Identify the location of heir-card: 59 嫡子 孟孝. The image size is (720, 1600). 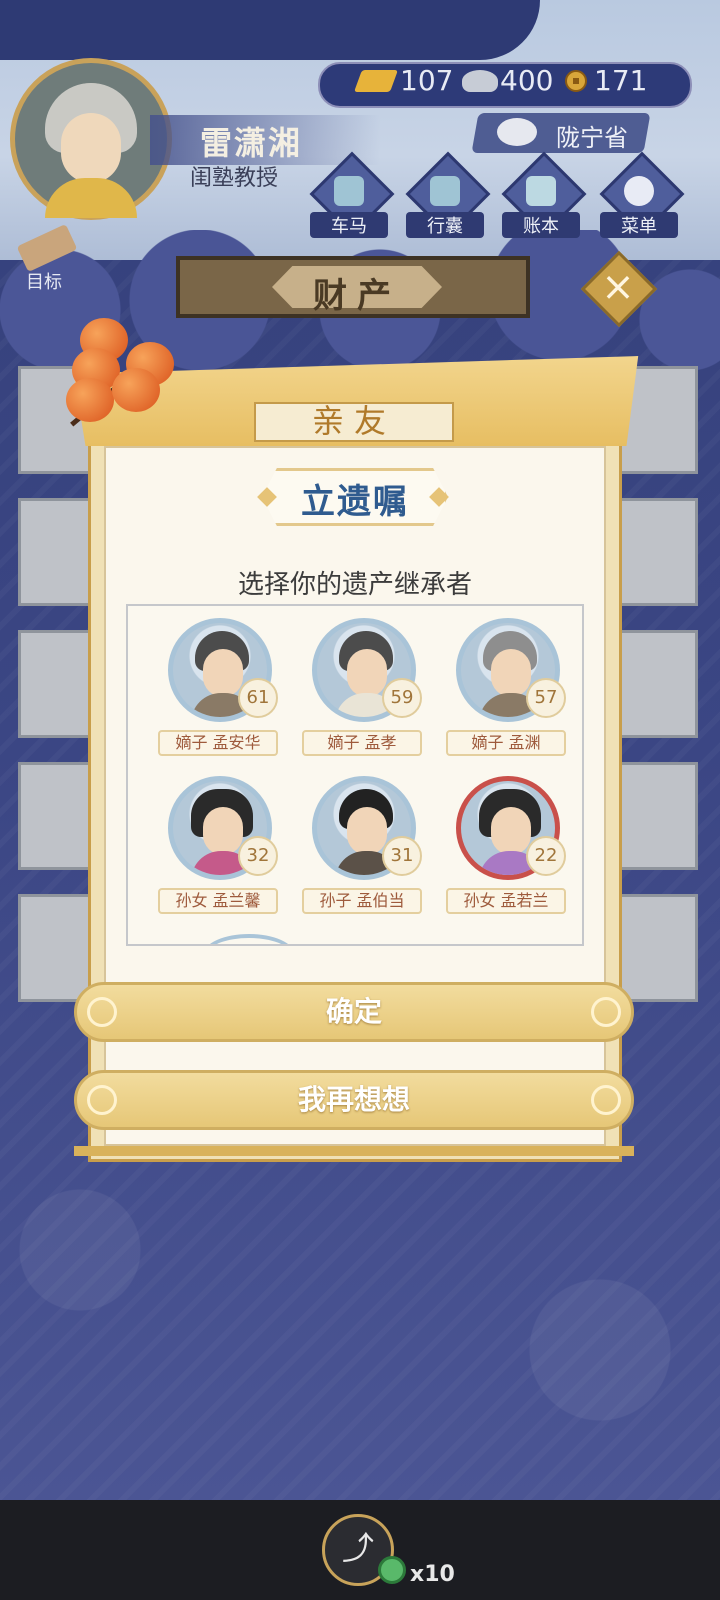
(364, 685).